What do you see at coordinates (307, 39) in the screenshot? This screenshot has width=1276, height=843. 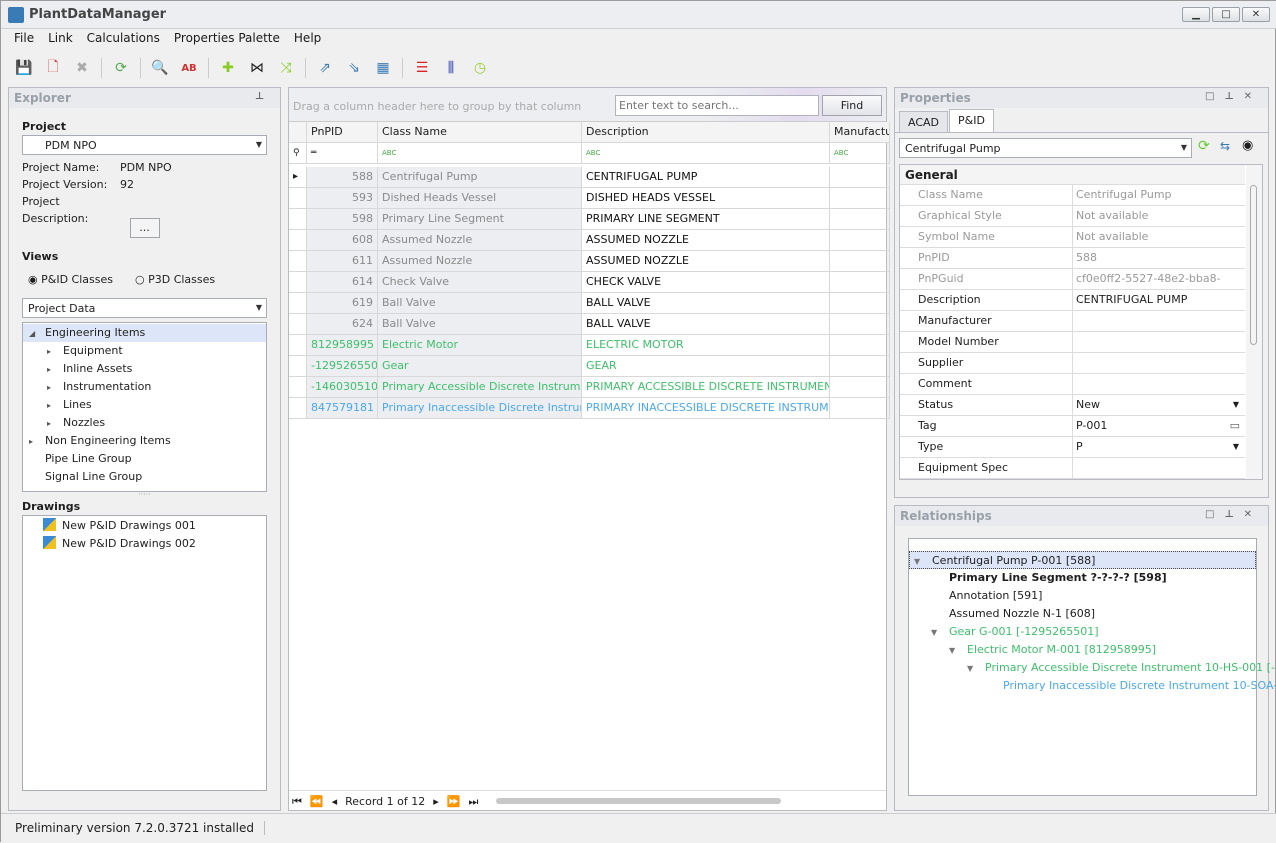 I see `menu-help: Help` at bounding box center [307, 39].